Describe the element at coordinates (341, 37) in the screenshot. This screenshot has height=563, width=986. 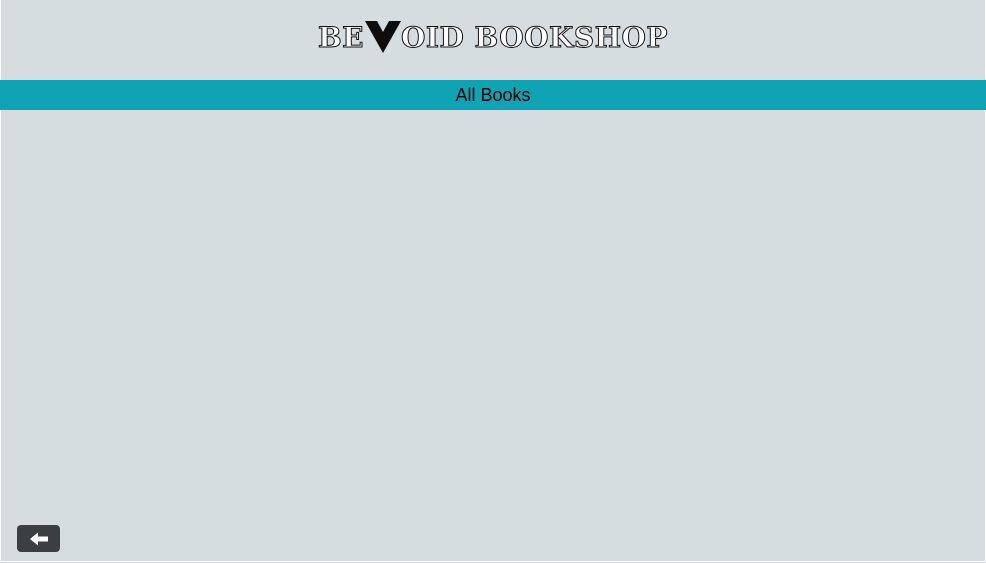
I see `logo-text-part1: BE` at that location.